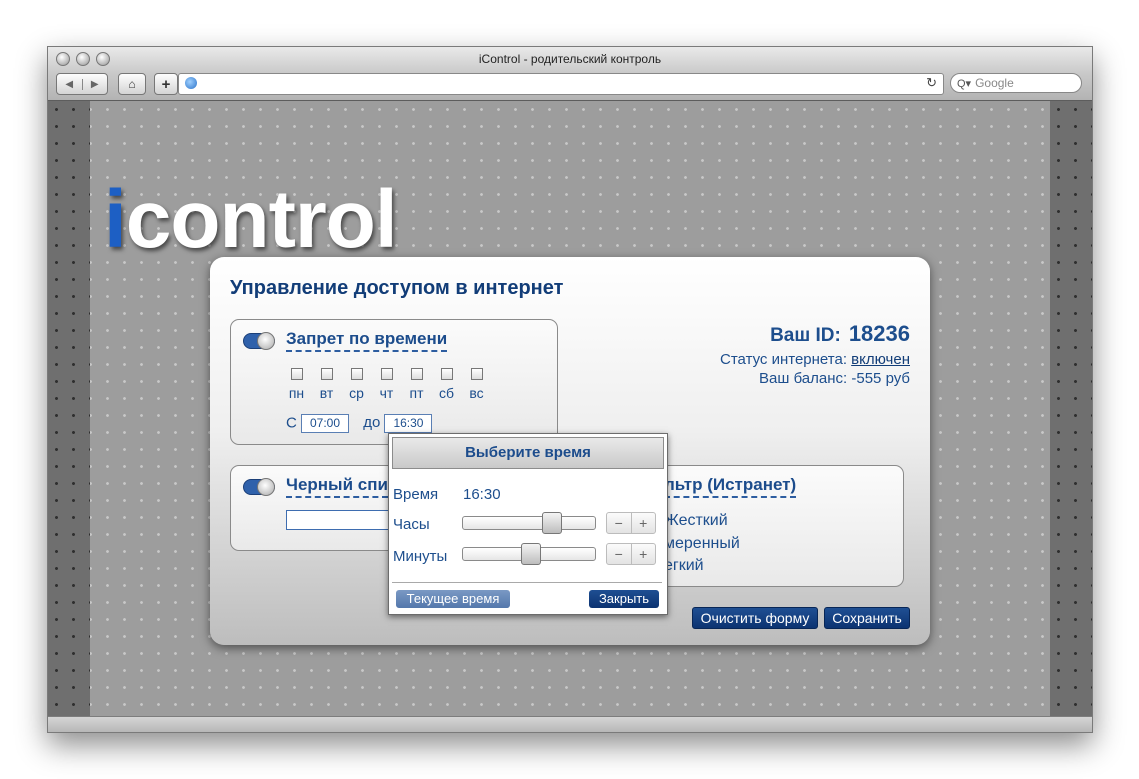  Describe the element at coordinates (342, 520) in the screenshot. I see `blacklist-input` at that location.